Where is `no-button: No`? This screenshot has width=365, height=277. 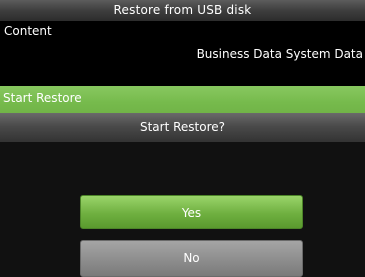 no-button: No is located at coordinates (191, 258).